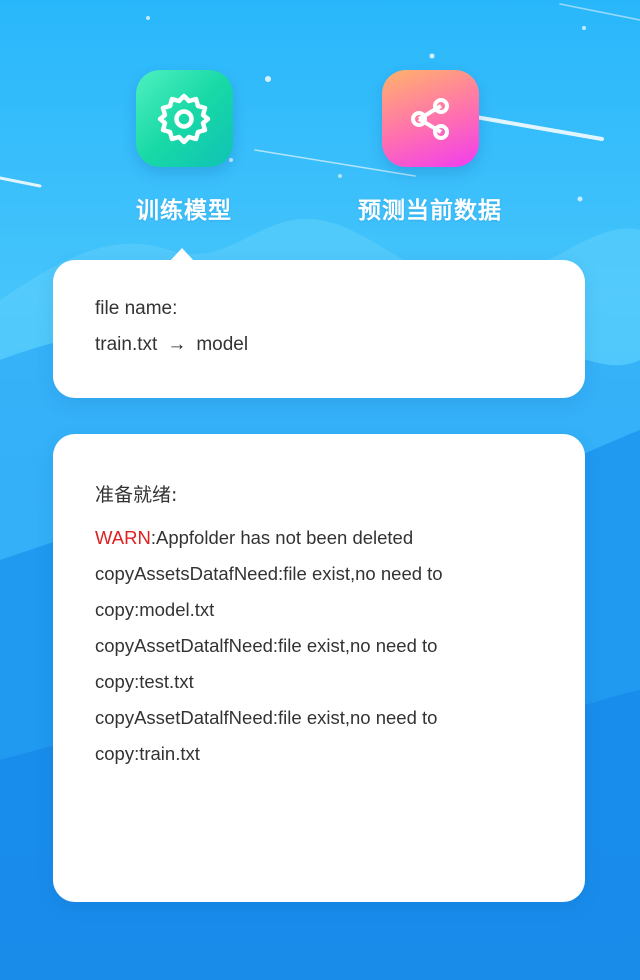 Image resolution: width=640 pixels, height=980 pixels. I want to click on warn-tag: WARN, so click(123, 537).